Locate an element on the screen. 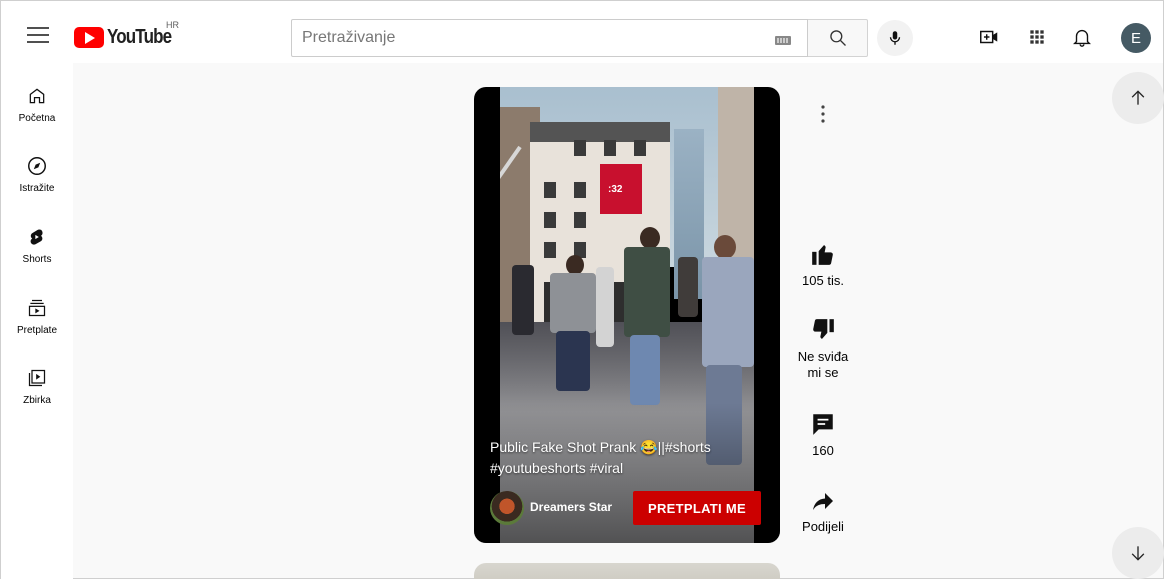 The image size is (1164, 579). billboard: :32 is located at coordinates (621, 189).